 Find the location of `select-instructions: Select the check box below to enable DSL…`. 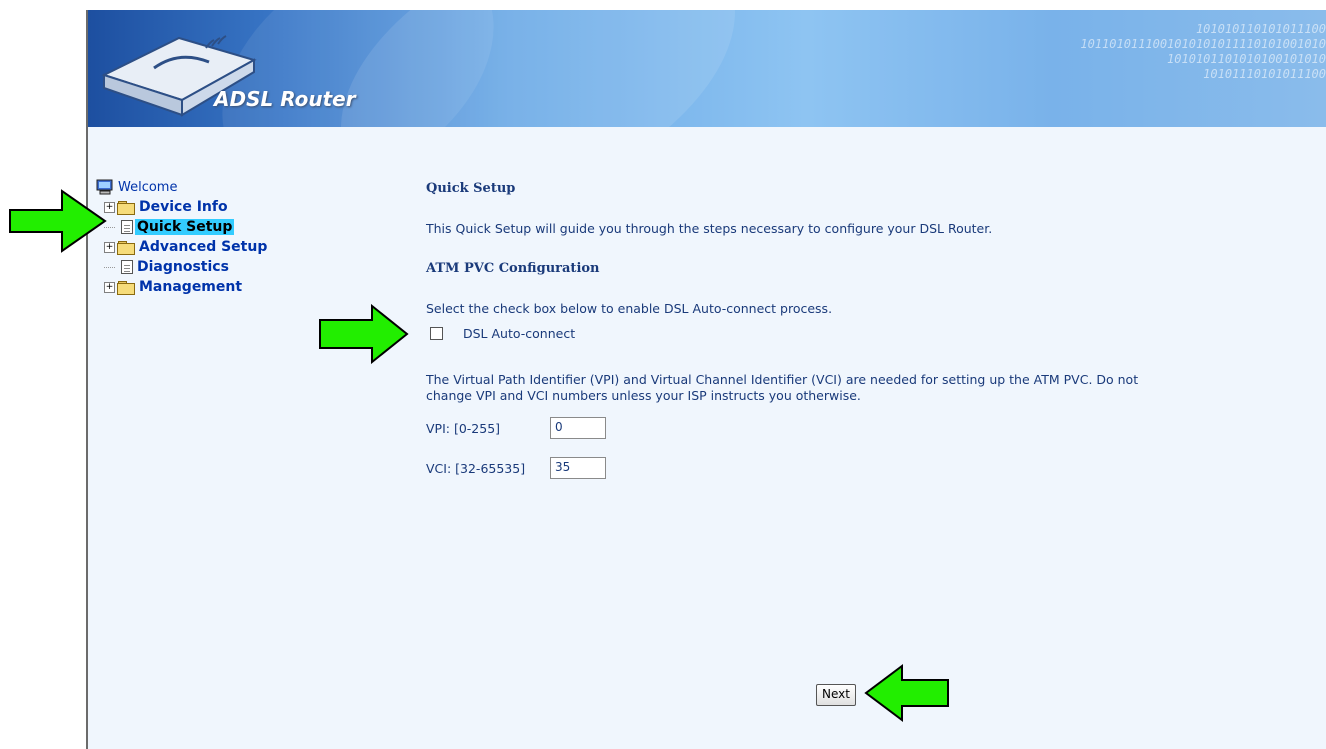

select-instructions: Select the check box below to enable DSL… is located at coordinates (629, 308).